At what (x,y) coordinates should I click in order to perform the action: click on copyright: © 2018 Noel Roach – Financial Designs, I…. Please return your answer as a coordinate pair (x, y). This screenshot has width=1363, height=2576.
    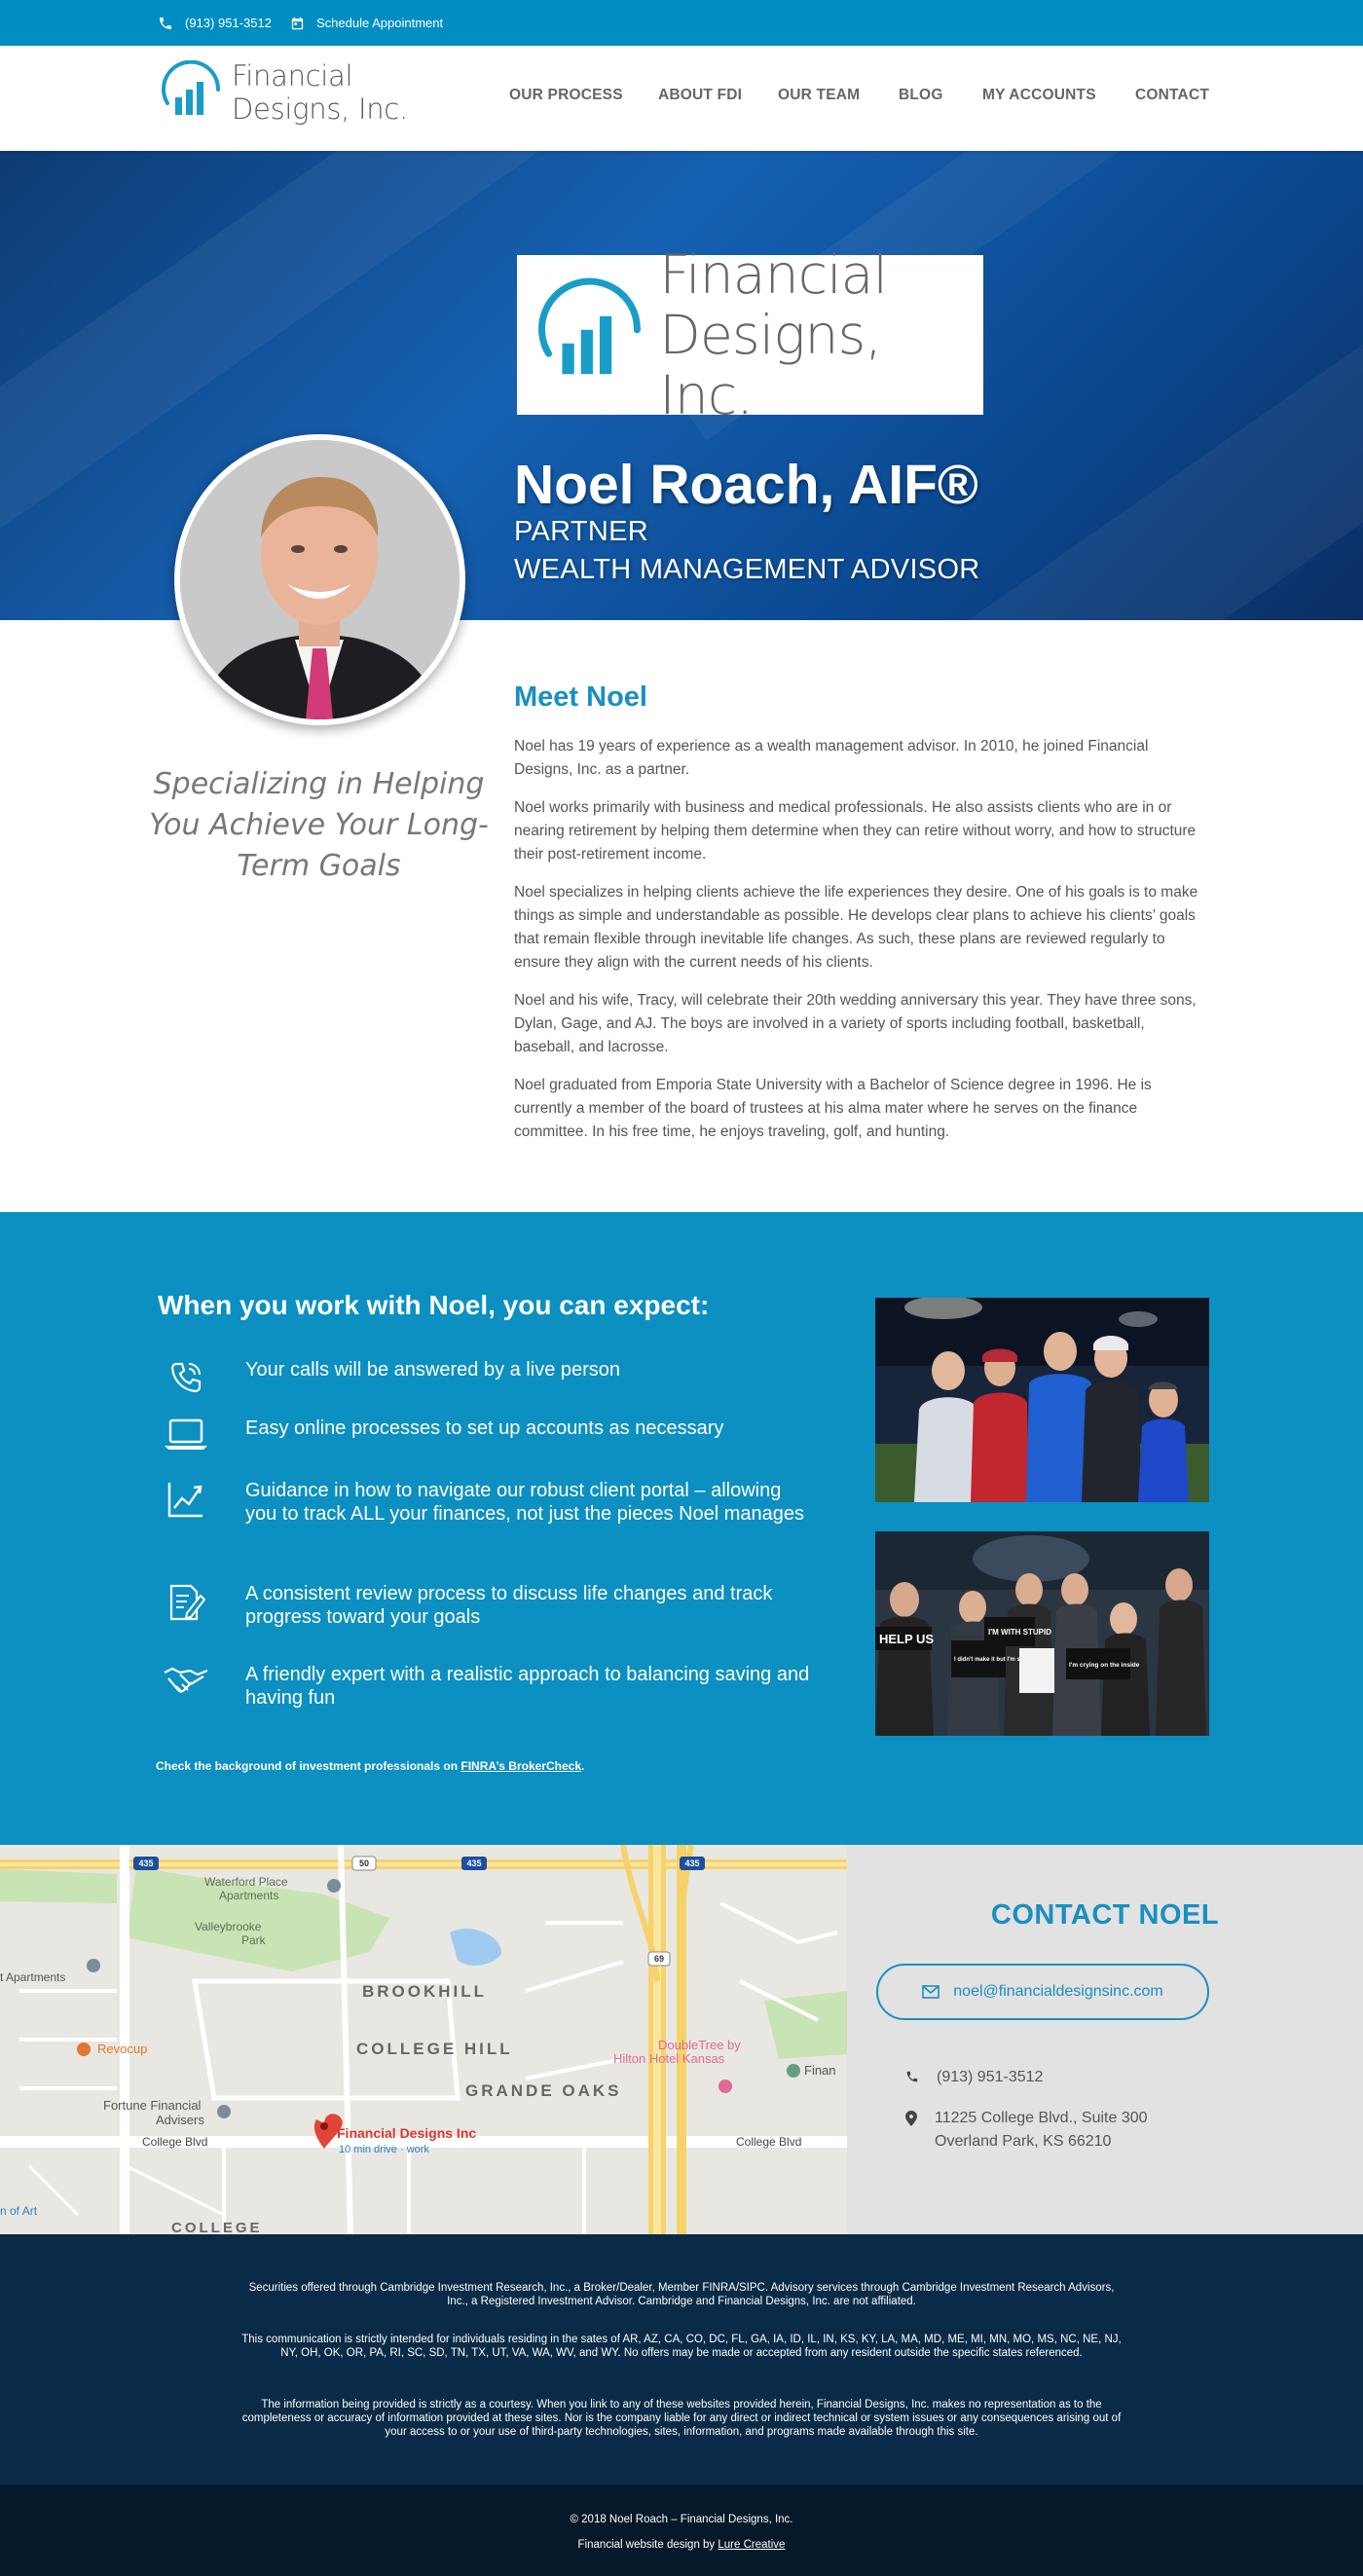
    Looking at the image, I should click on (681, 2519).